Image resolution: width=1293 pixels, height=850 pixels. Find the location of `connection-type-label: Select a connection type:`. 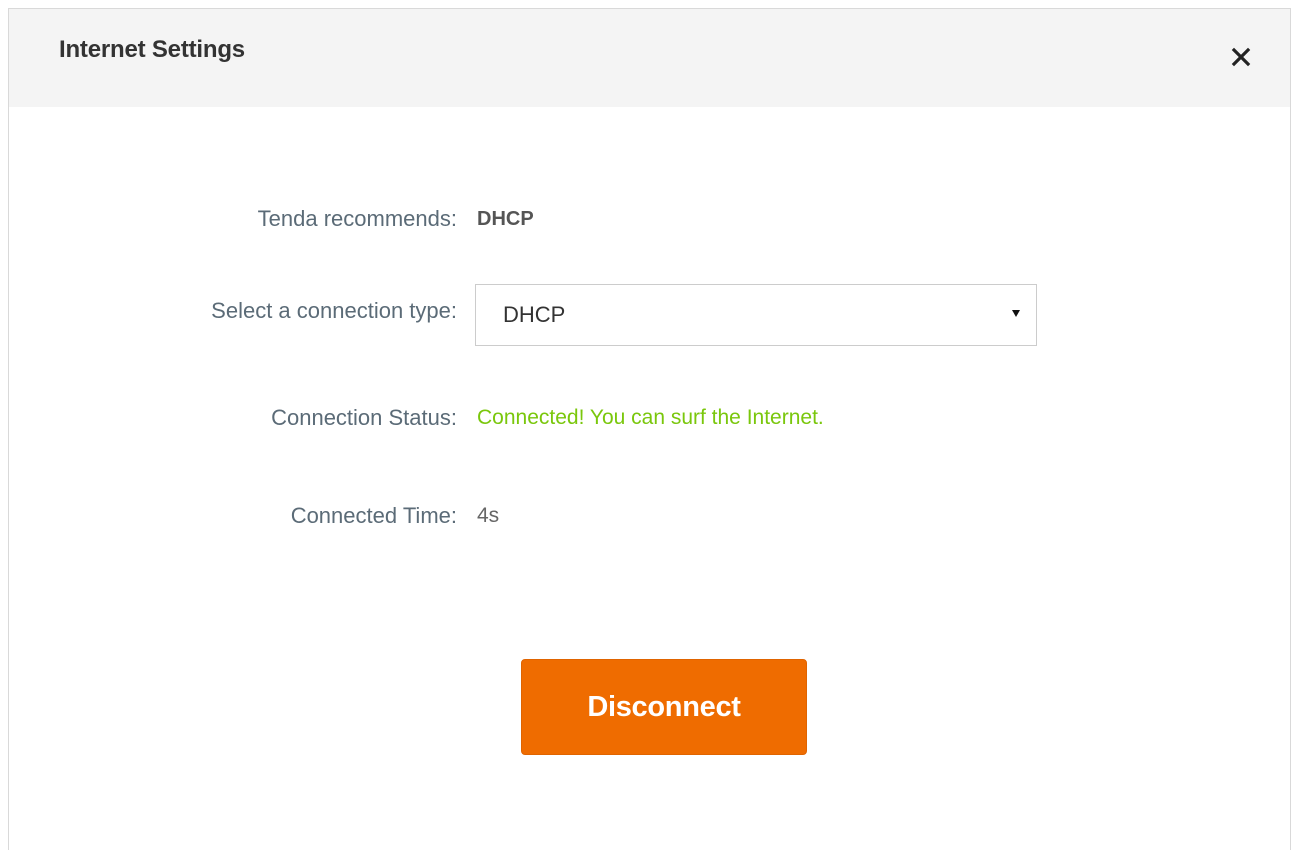

connection-type-label: Select a connection type: is located at coordinates (334, 310).